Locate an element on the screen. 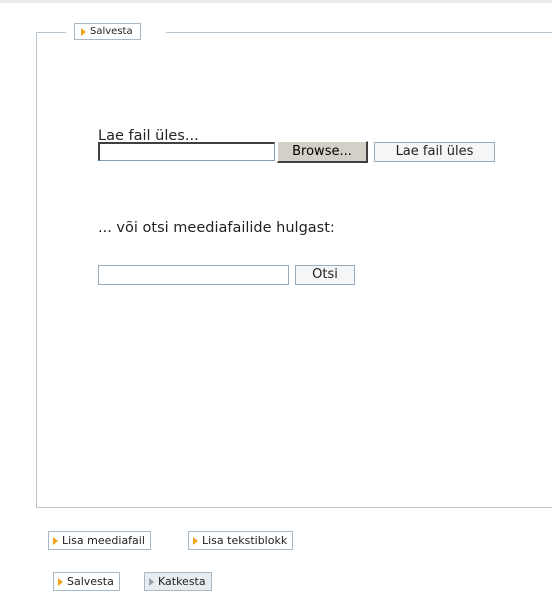  cancel-button: Katkesta is located at coordinates (178, 581).